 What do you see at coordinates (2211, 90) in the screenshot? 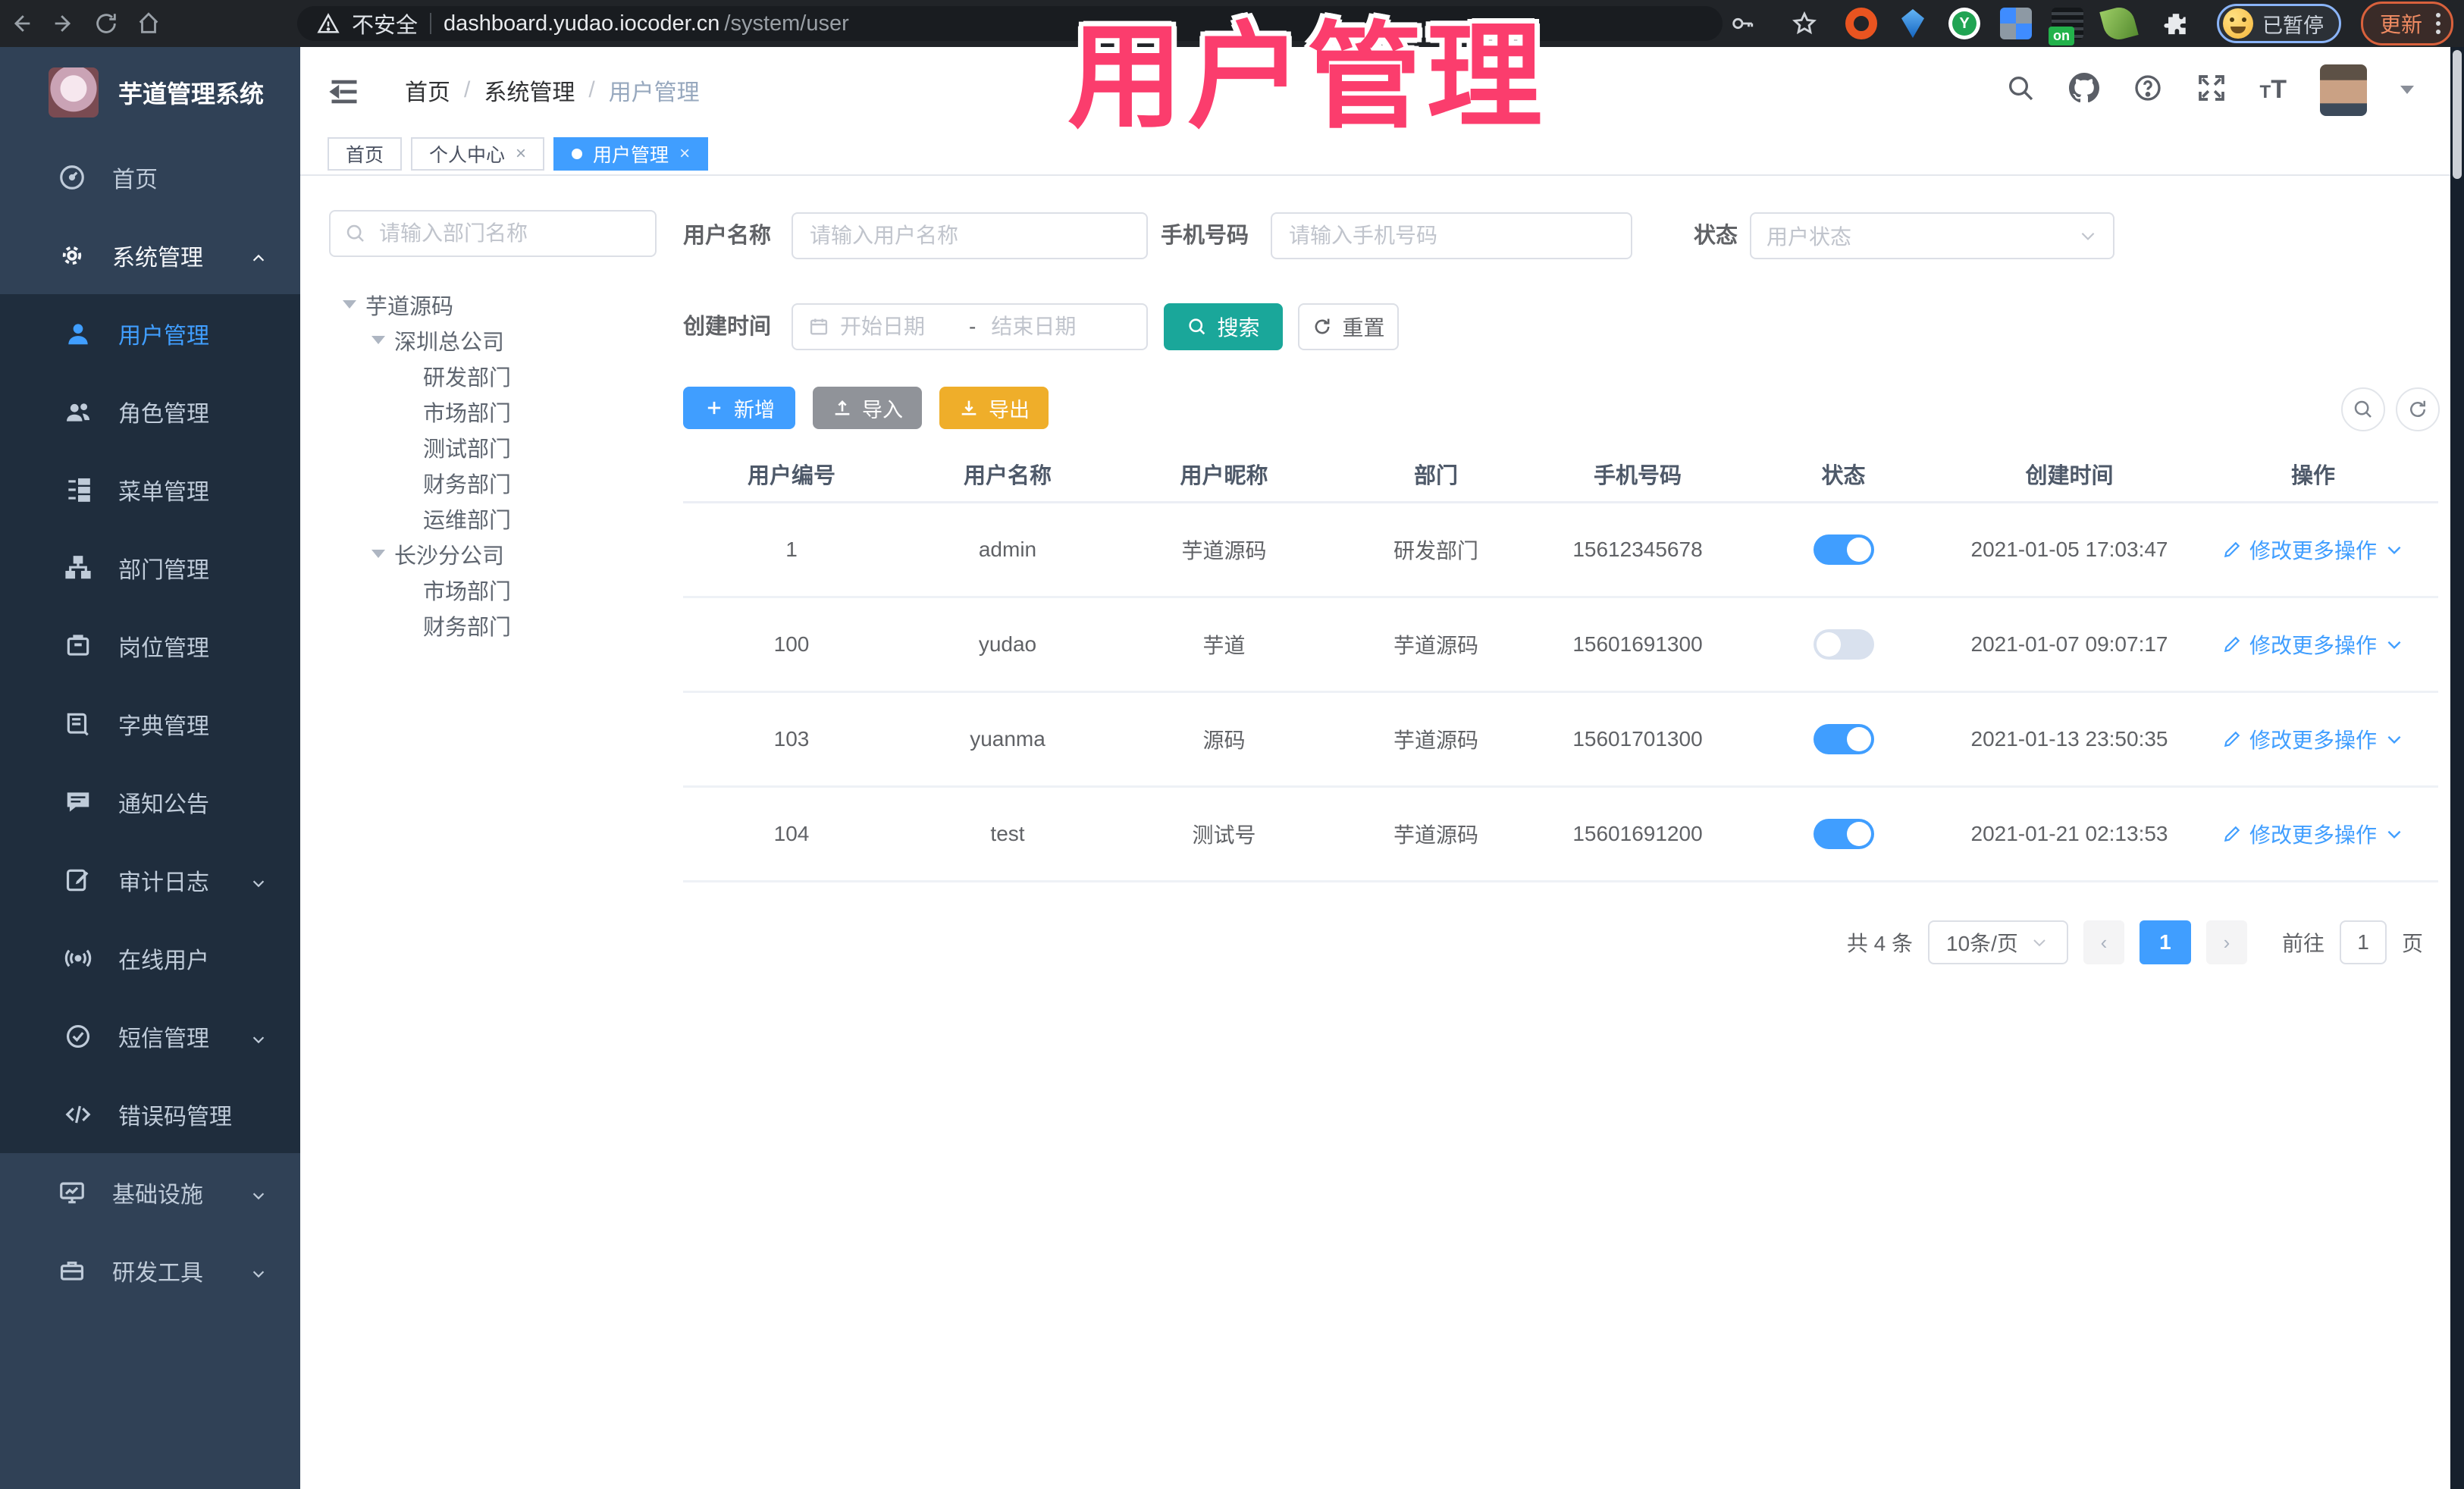
I see `fullscreen-icon` at bounding box center [2211, 90].